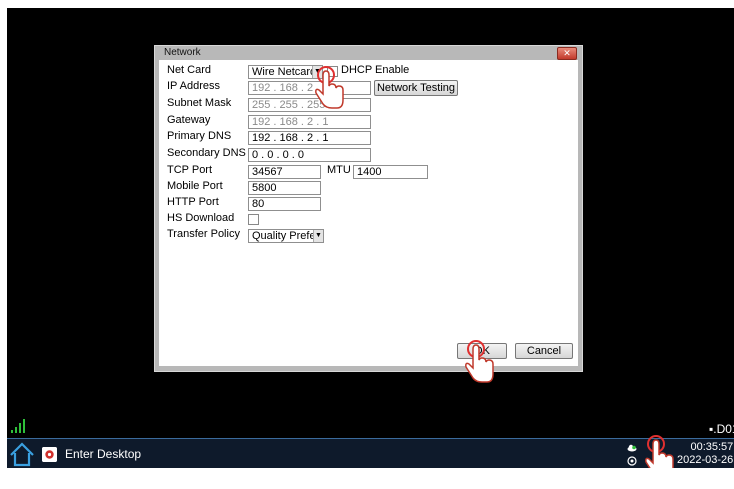 The width and height of the screenshot is (734, 489). Describe the element at coordinates (18, 426) in the screenshot. I see `signal-bars-icon` at that location.